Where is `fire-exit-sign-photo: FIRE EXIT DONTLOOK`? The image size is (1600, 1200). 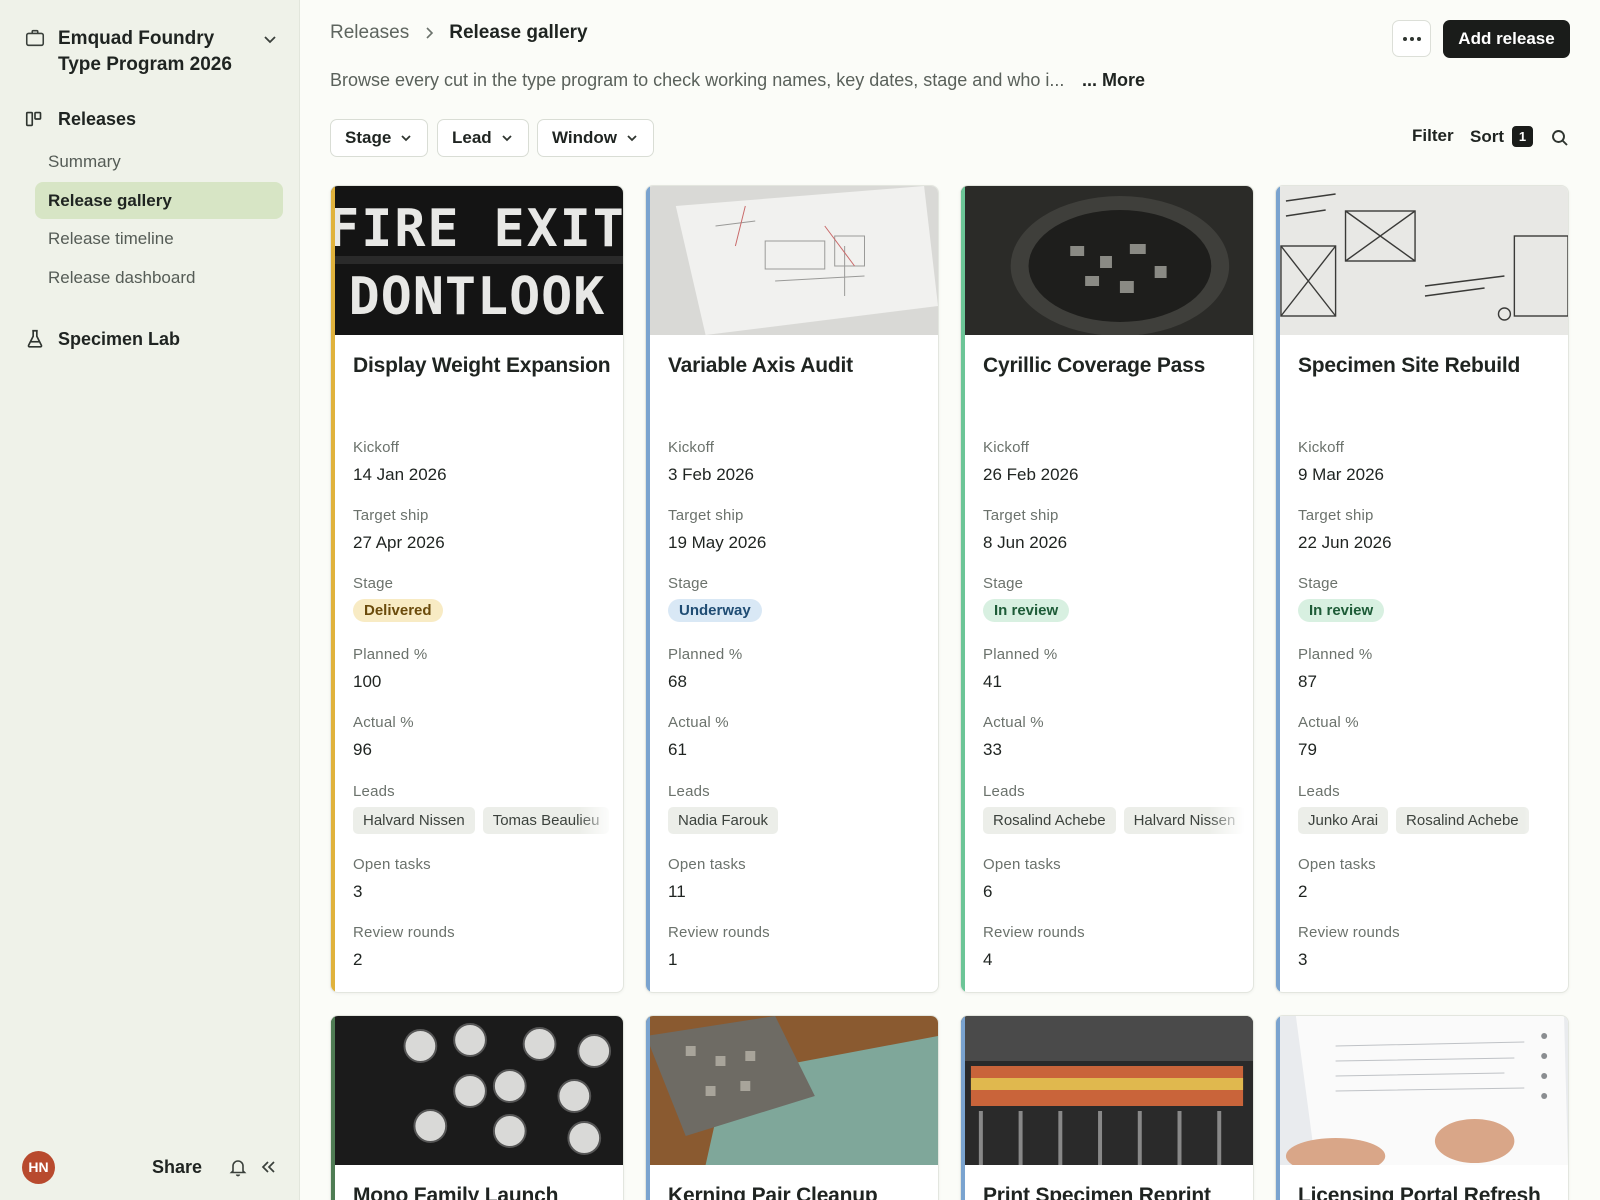 fire-exit-sign-photo: FIRE EXIT DONTLOOK is located at coordinates (477, 260).